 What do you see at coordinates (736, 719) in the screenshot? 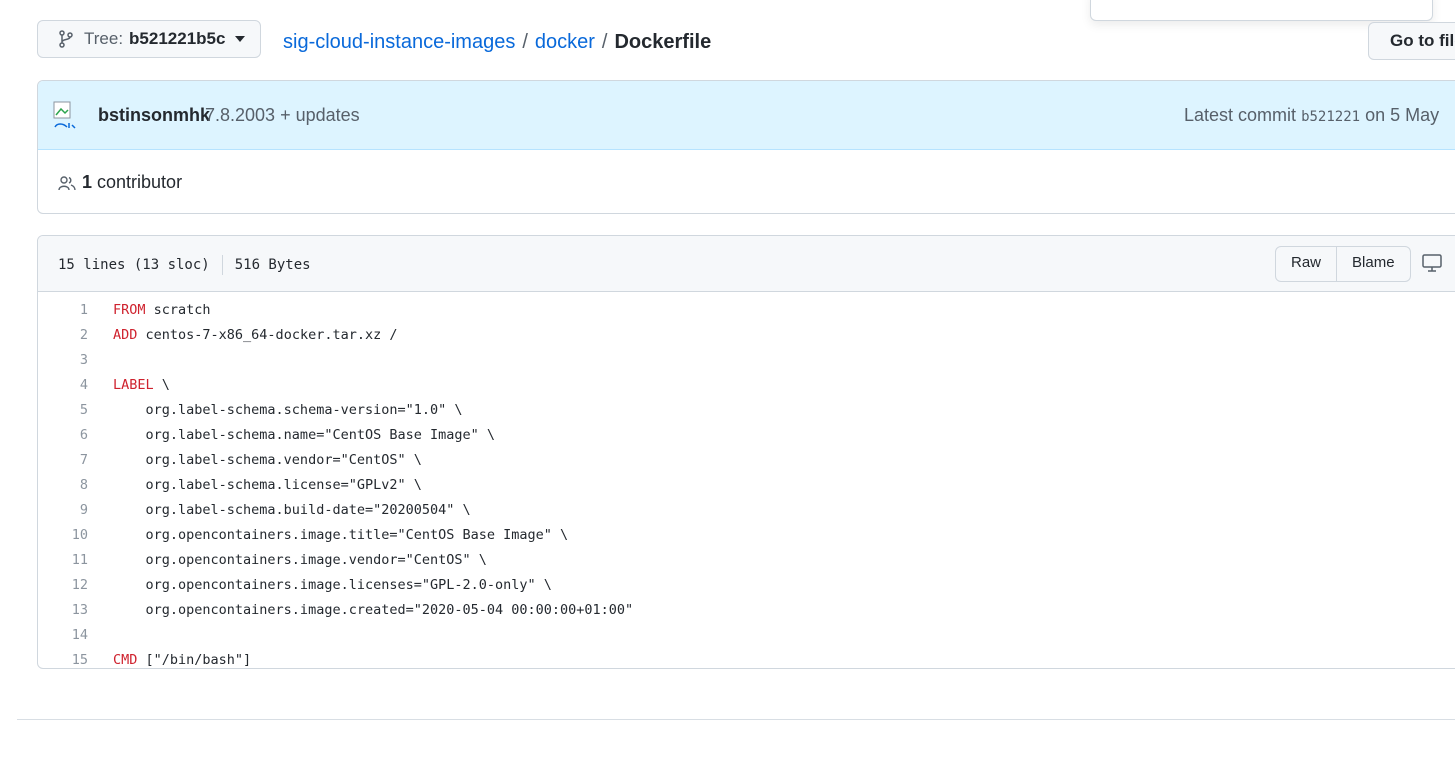
I see `footer-divider` at bounding box center [736, 719].